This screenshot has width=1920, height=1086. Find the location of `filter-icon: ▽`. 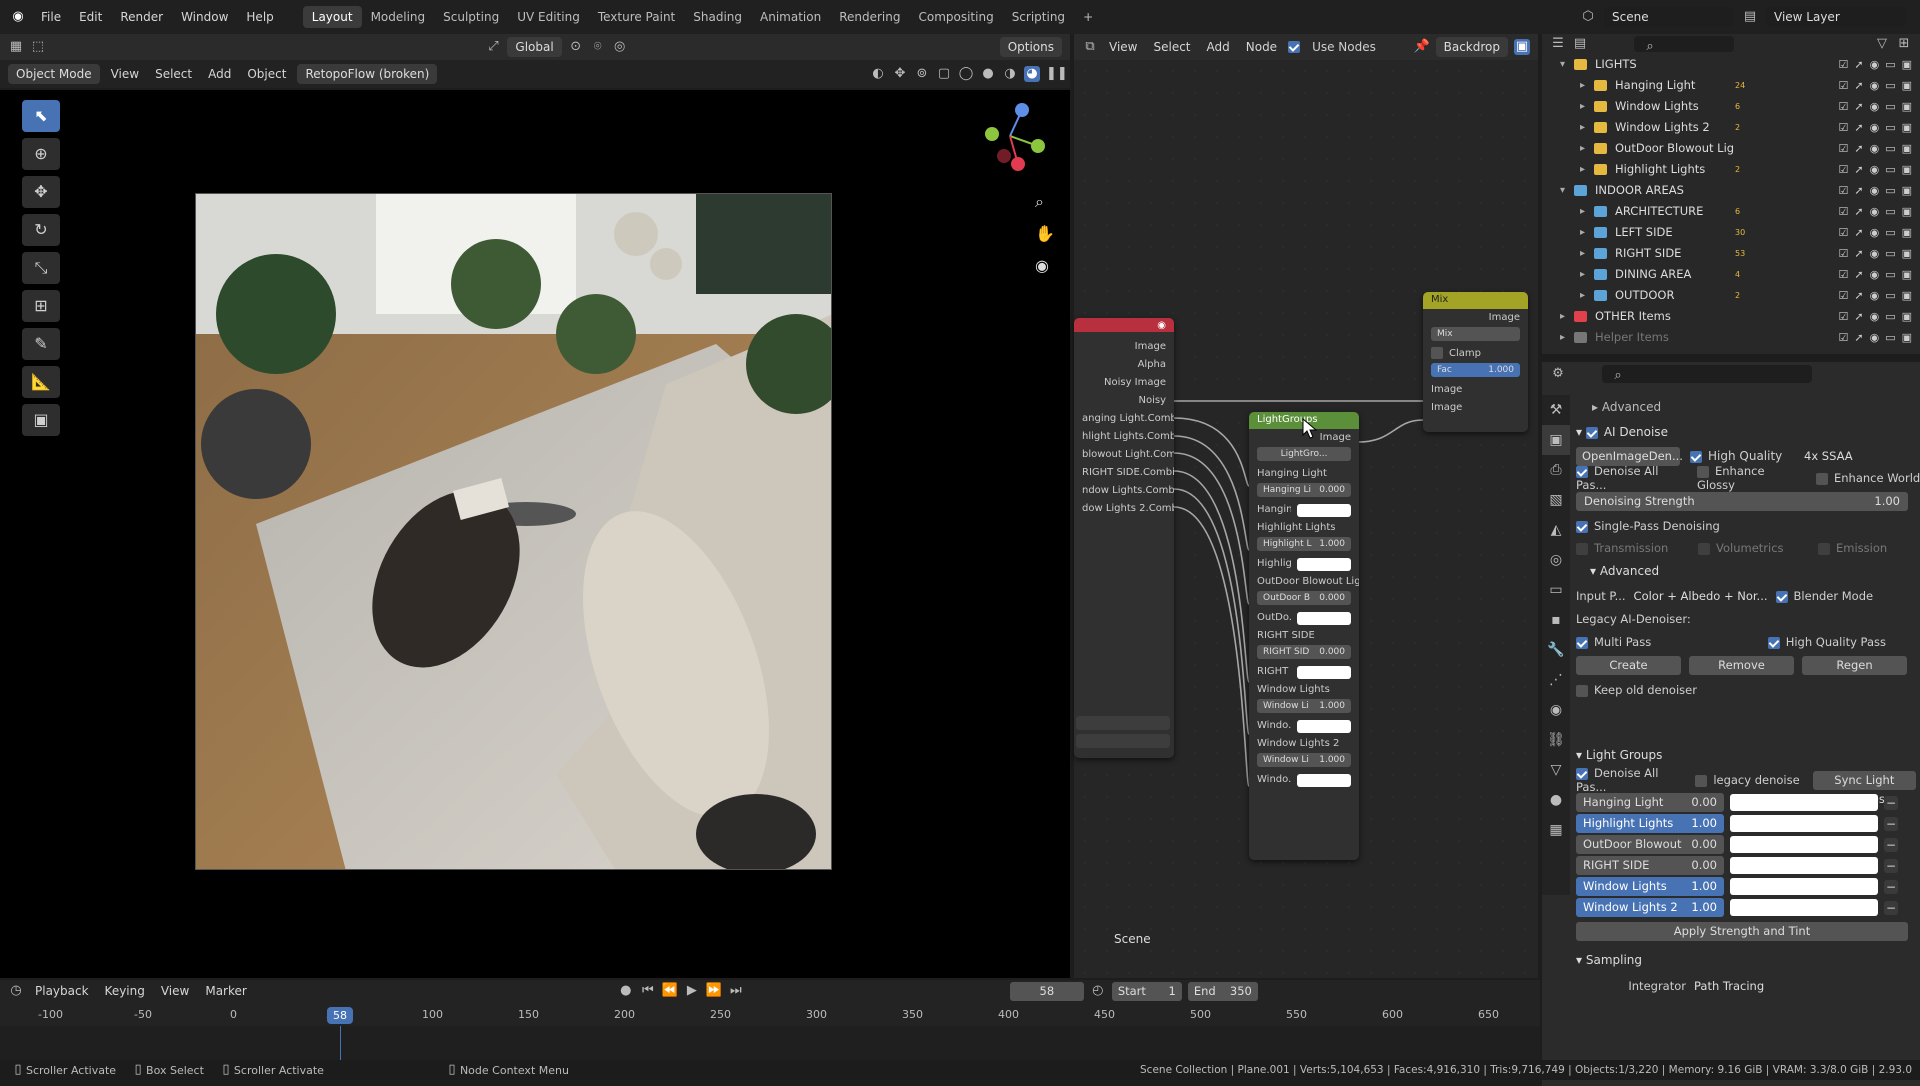

filter-icon: ▽ is located at coordinates (1882, 44).